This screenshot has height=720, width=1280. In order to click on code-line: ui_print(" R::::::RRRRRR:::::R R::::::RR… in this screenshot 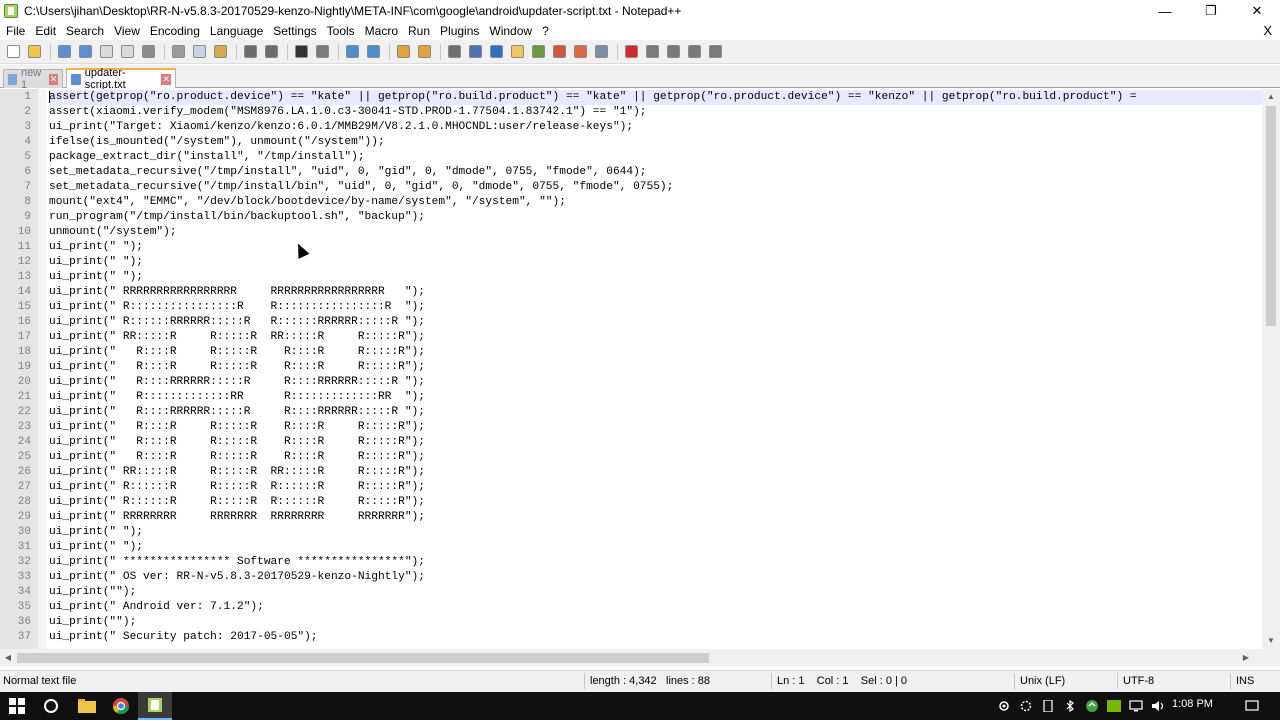, I will do `click(655, 322)`.